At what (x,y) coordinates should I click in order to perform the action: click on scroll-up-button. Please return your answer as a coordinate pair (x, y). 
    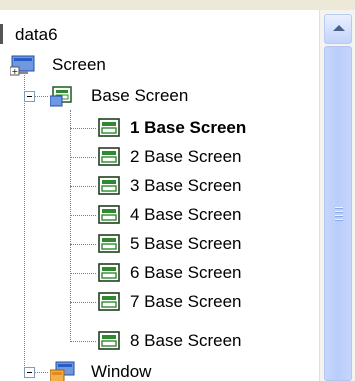
    Looking at the image, I should click on (338, 29).